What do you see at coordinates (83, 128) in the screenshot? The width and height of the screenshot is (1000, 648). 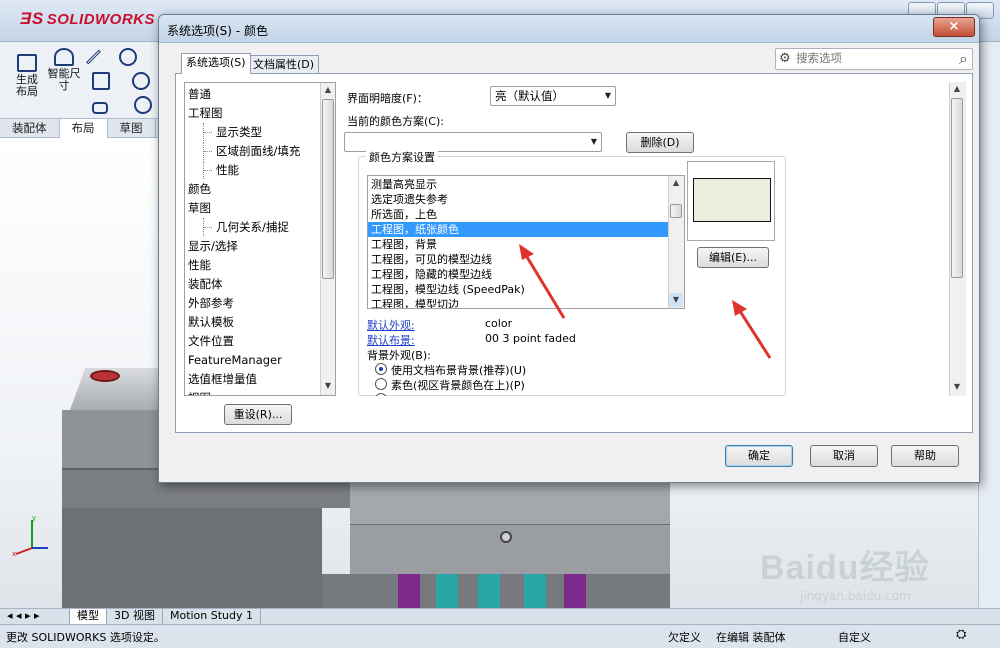 I see `tab-layout: 布局` at bounding box center [83, 128].